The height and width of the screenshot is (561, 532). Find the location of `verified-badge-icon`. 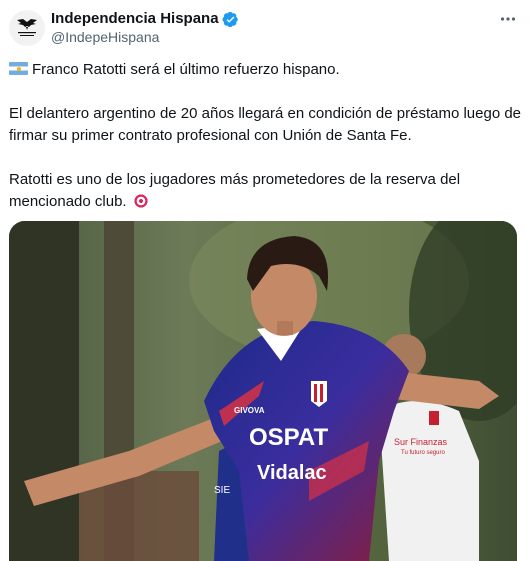

verified-badge-icon is located at coordinates (230, 19).